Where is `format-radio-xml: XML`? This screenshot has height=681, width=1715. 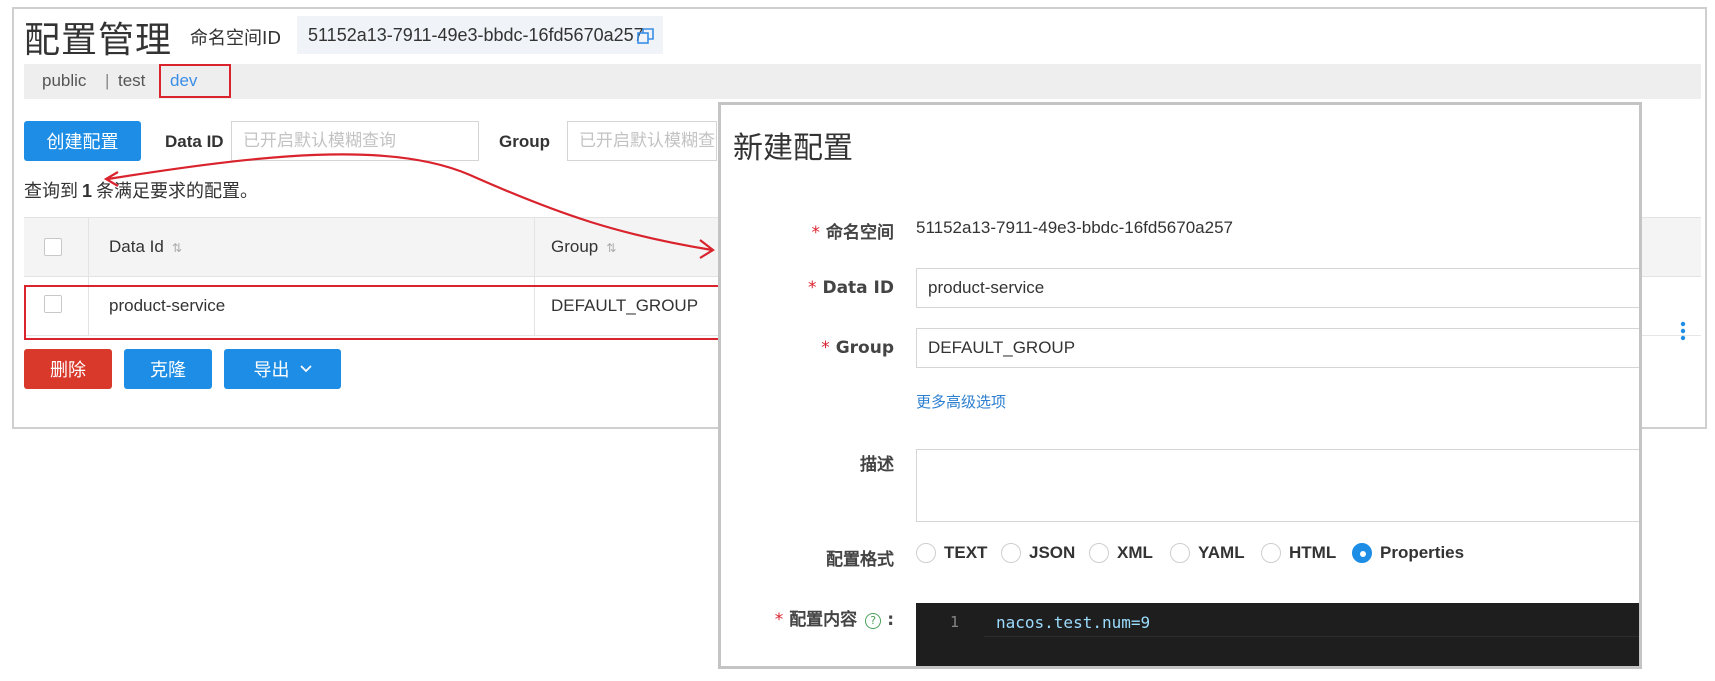 format-radio-xml: XML is located at coordinates (1121, 553).